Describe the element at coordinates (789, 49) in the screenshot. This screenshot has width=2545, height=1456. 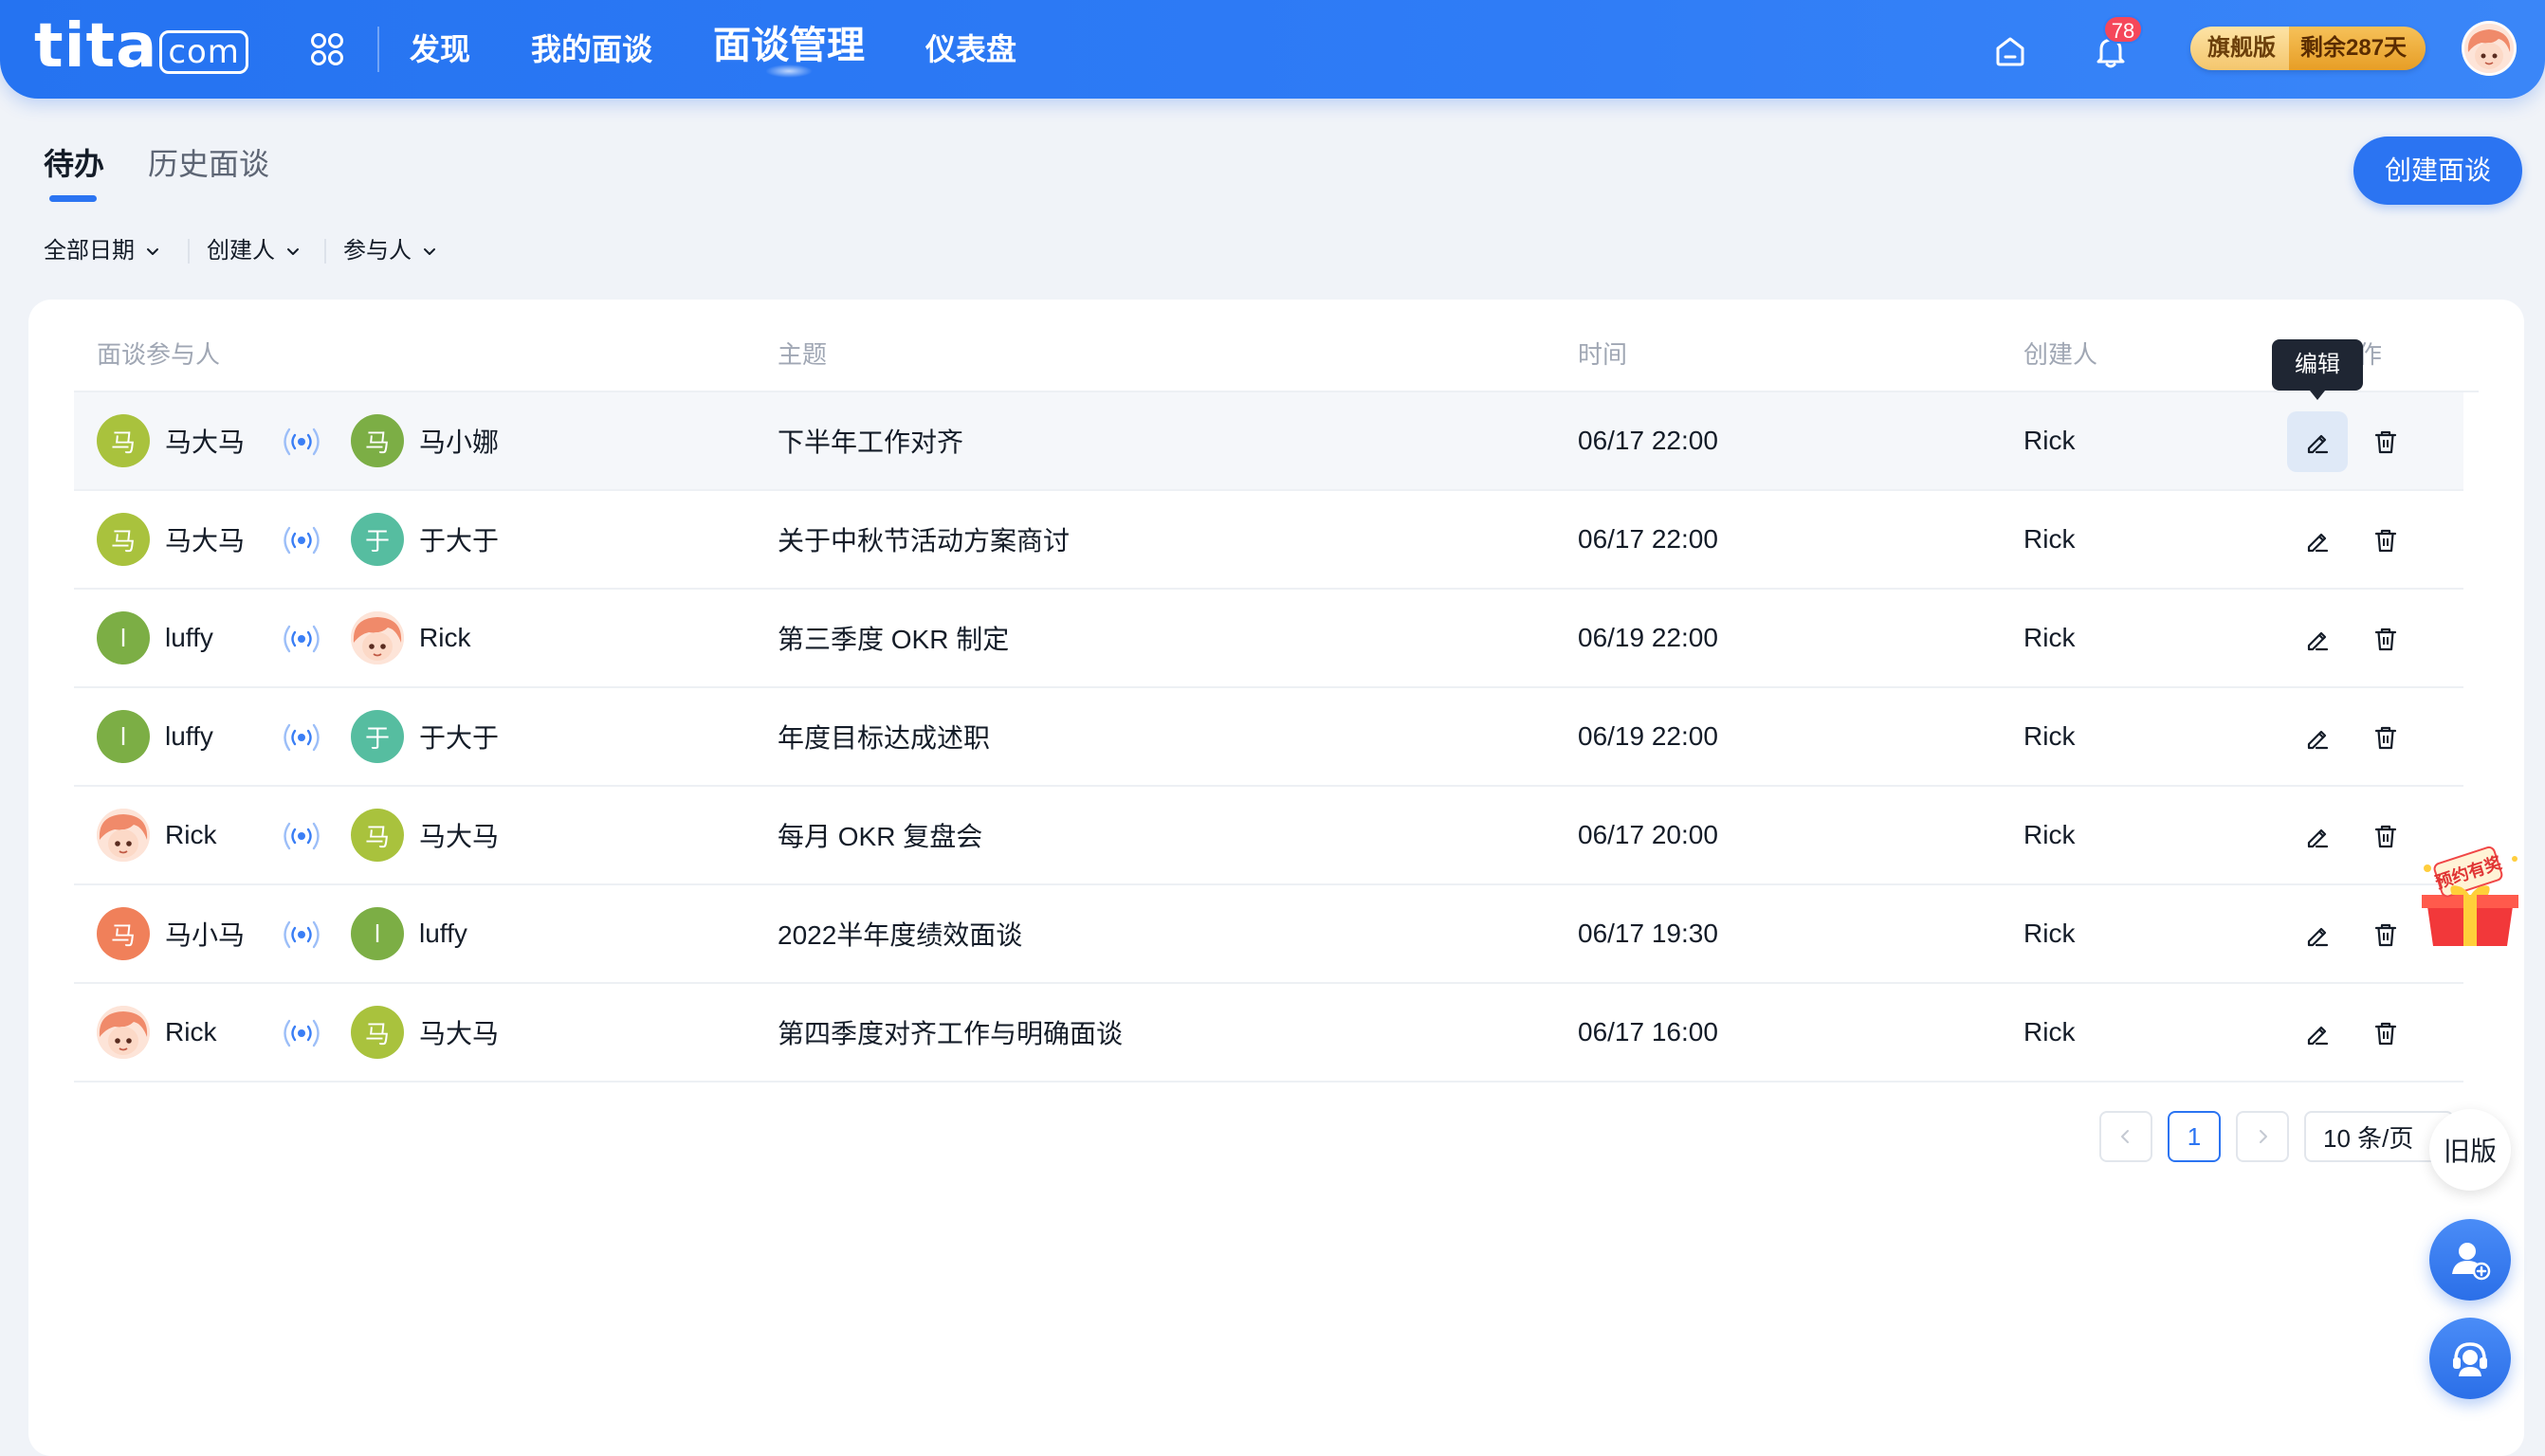
I see `nav-interview-management: 面谈管理` at that location.